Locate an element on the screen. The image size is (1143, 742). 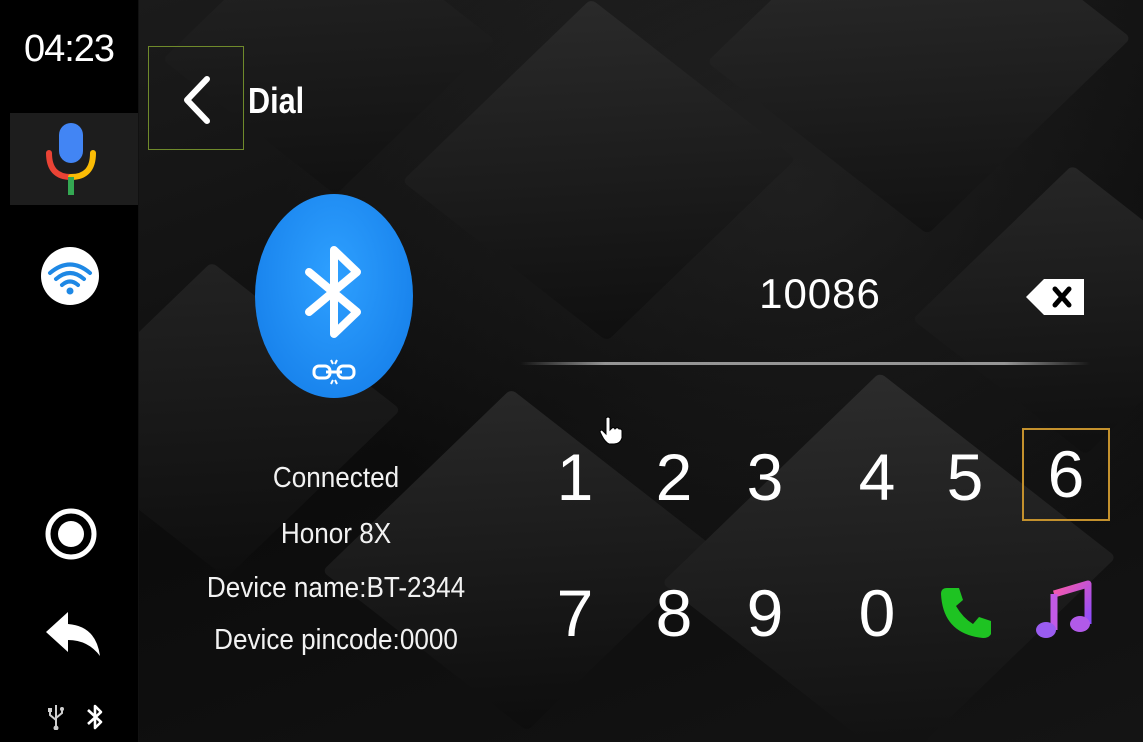
key-6: 6 is located at coordinates (1066, 474).